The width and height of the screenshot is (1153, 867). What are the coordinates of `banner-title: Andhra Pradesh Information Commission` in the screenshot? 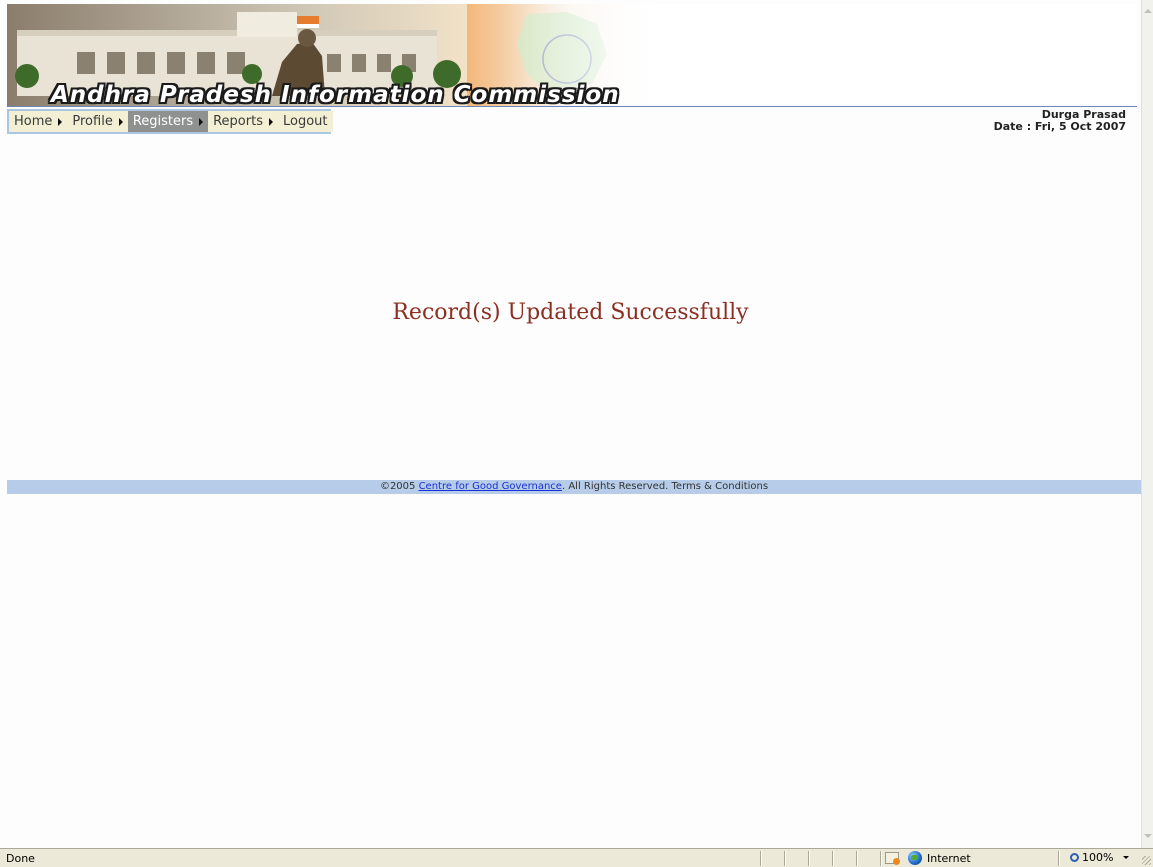 It's located at (335, 95).